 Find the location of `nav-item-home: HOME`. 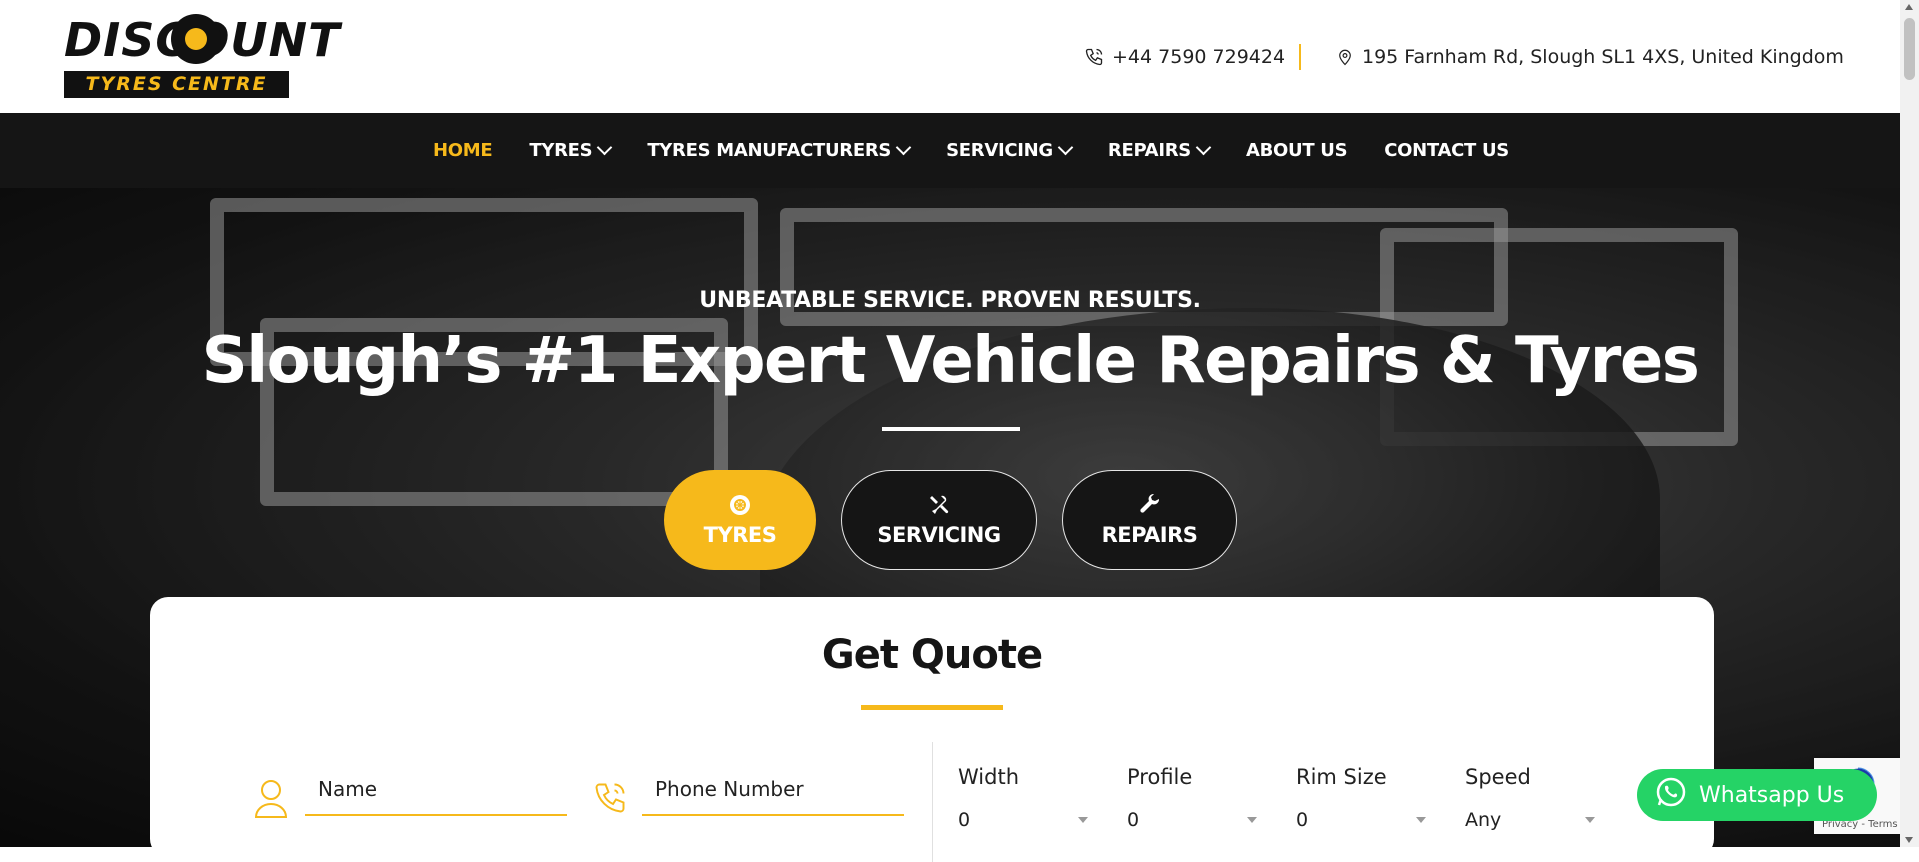

nav-item-home: HOME is located at coordinates (463, 150).